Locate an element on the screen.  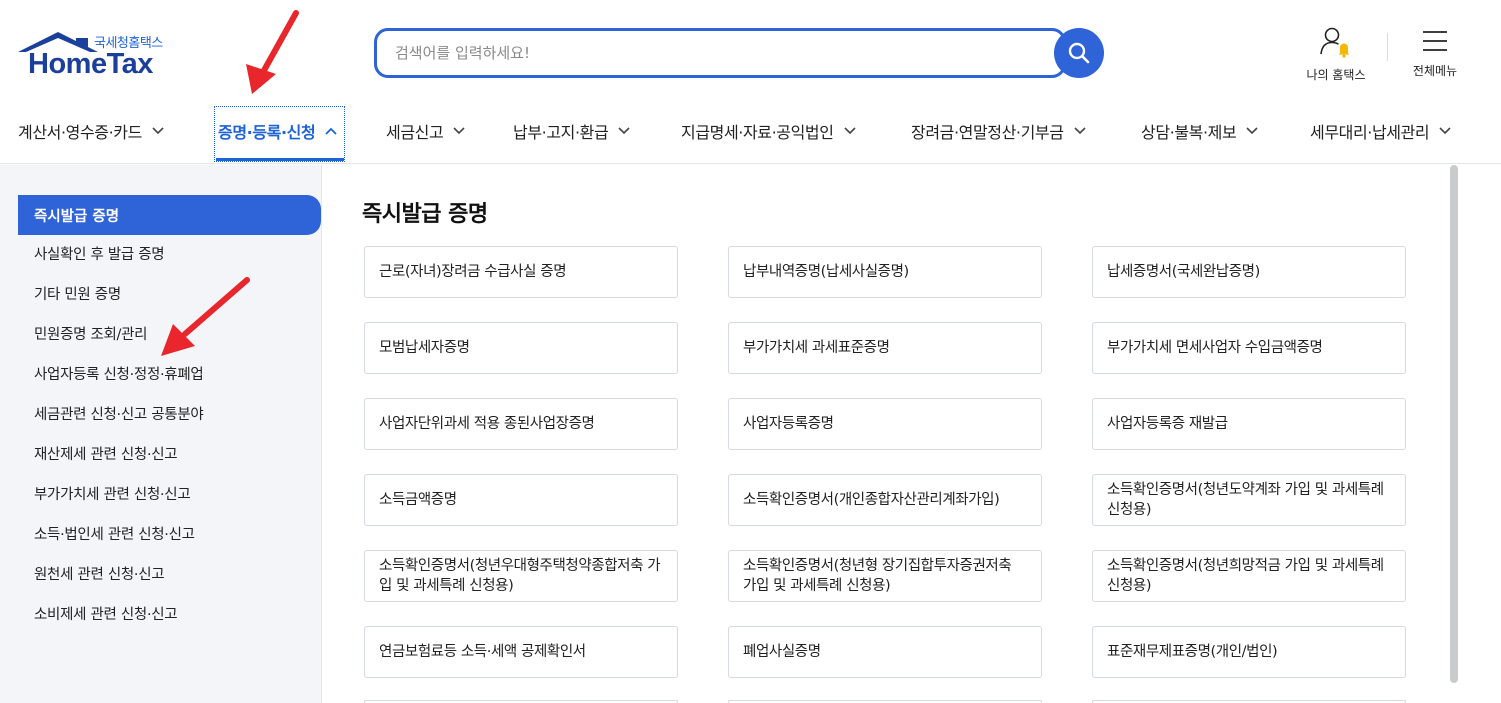
gnb-item-consulting: 상담·불복·제보 is located at coordinates (1199, 131).